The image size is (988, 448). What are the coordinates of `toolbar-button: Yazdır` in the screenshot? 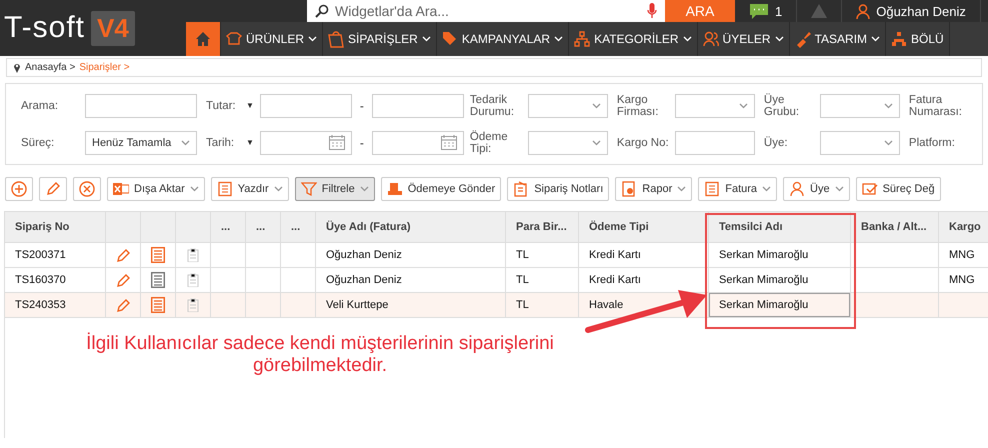 It's located at (249, 189).